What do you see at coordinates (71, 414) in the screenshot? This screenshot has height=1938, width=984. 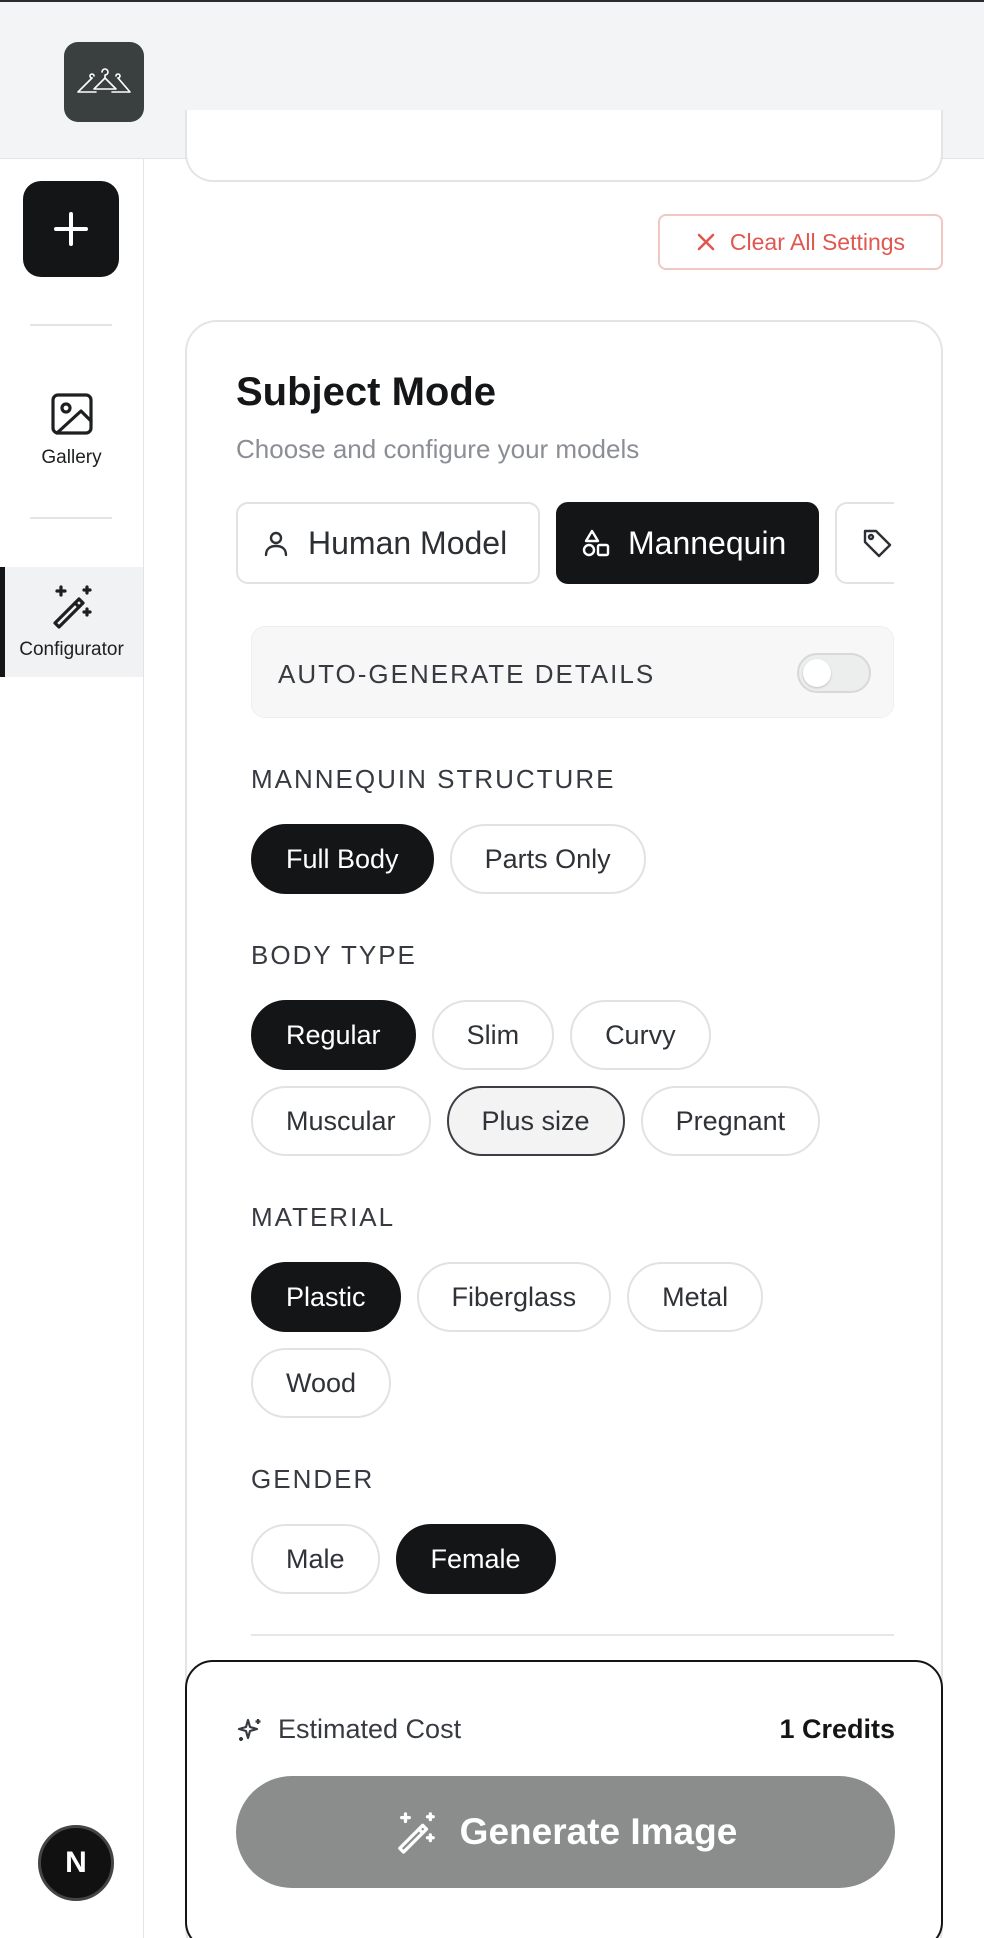 I see `image-icon` at bounding box center [71, 414].